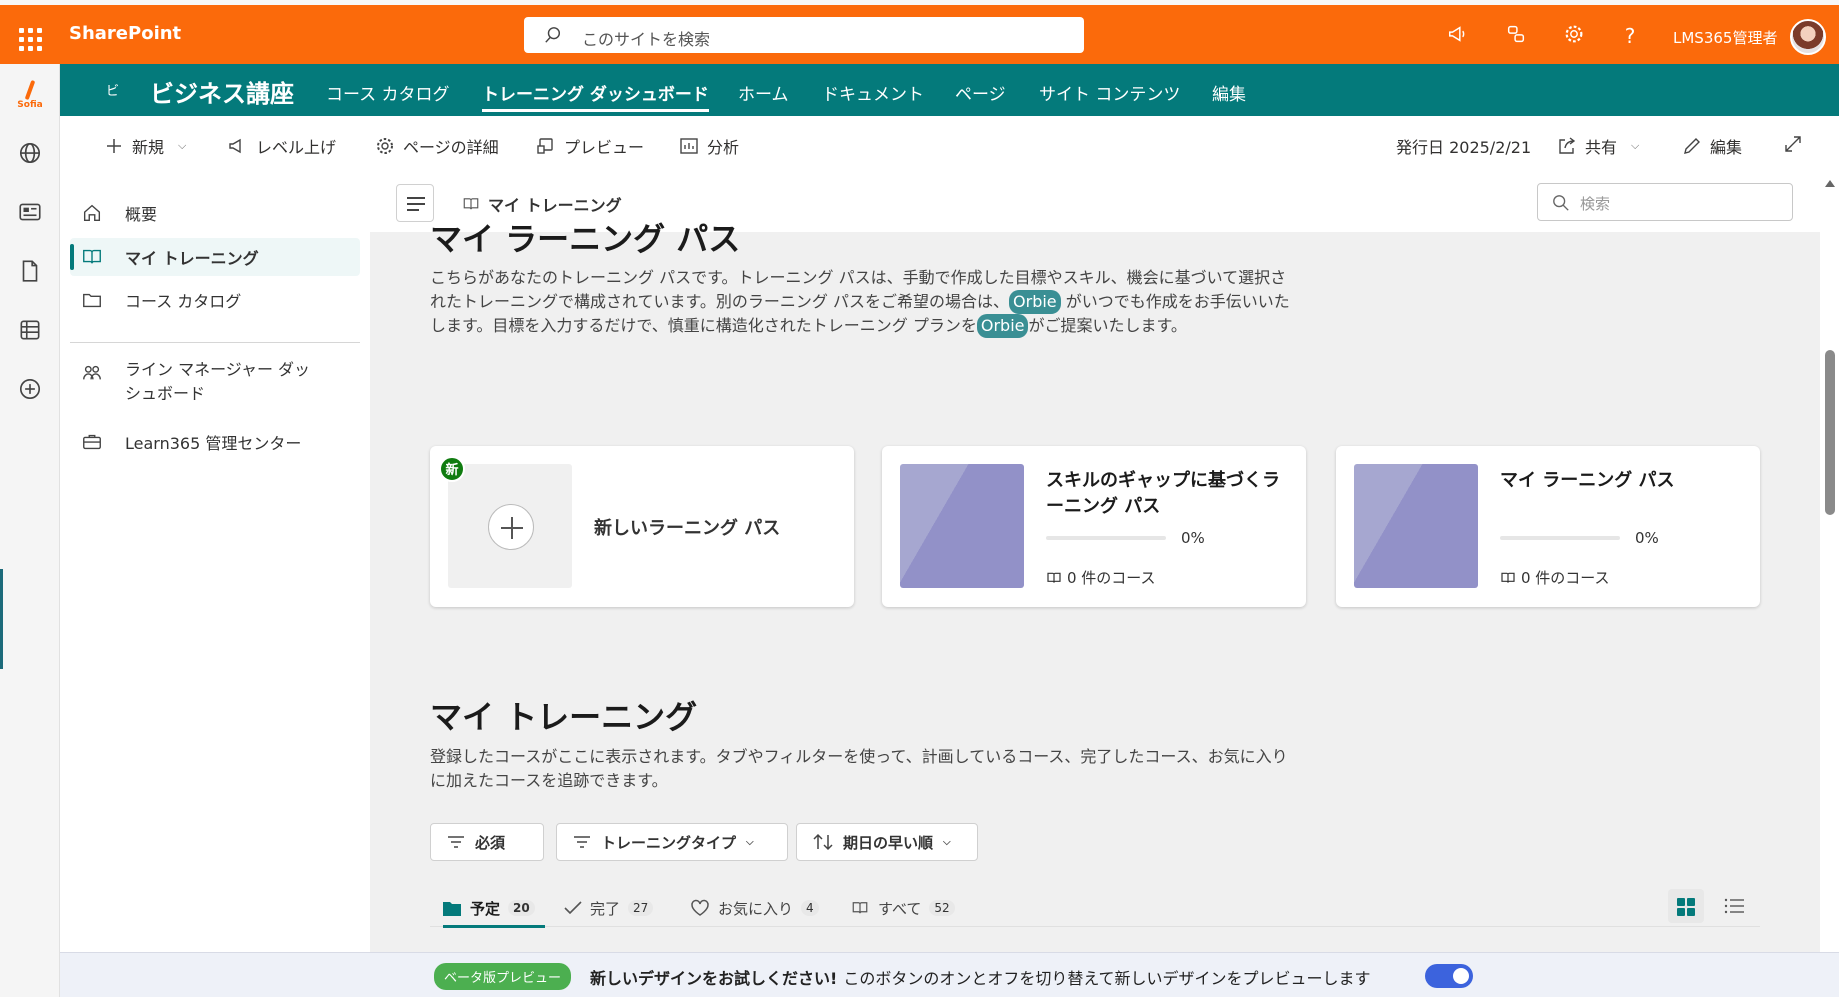 The width and height of the screenshot is (1839, 997). What do you see at coordinates (415, 203) in the screenshot?
I see `menu-toggle-button` at bounding box center [415, 203].